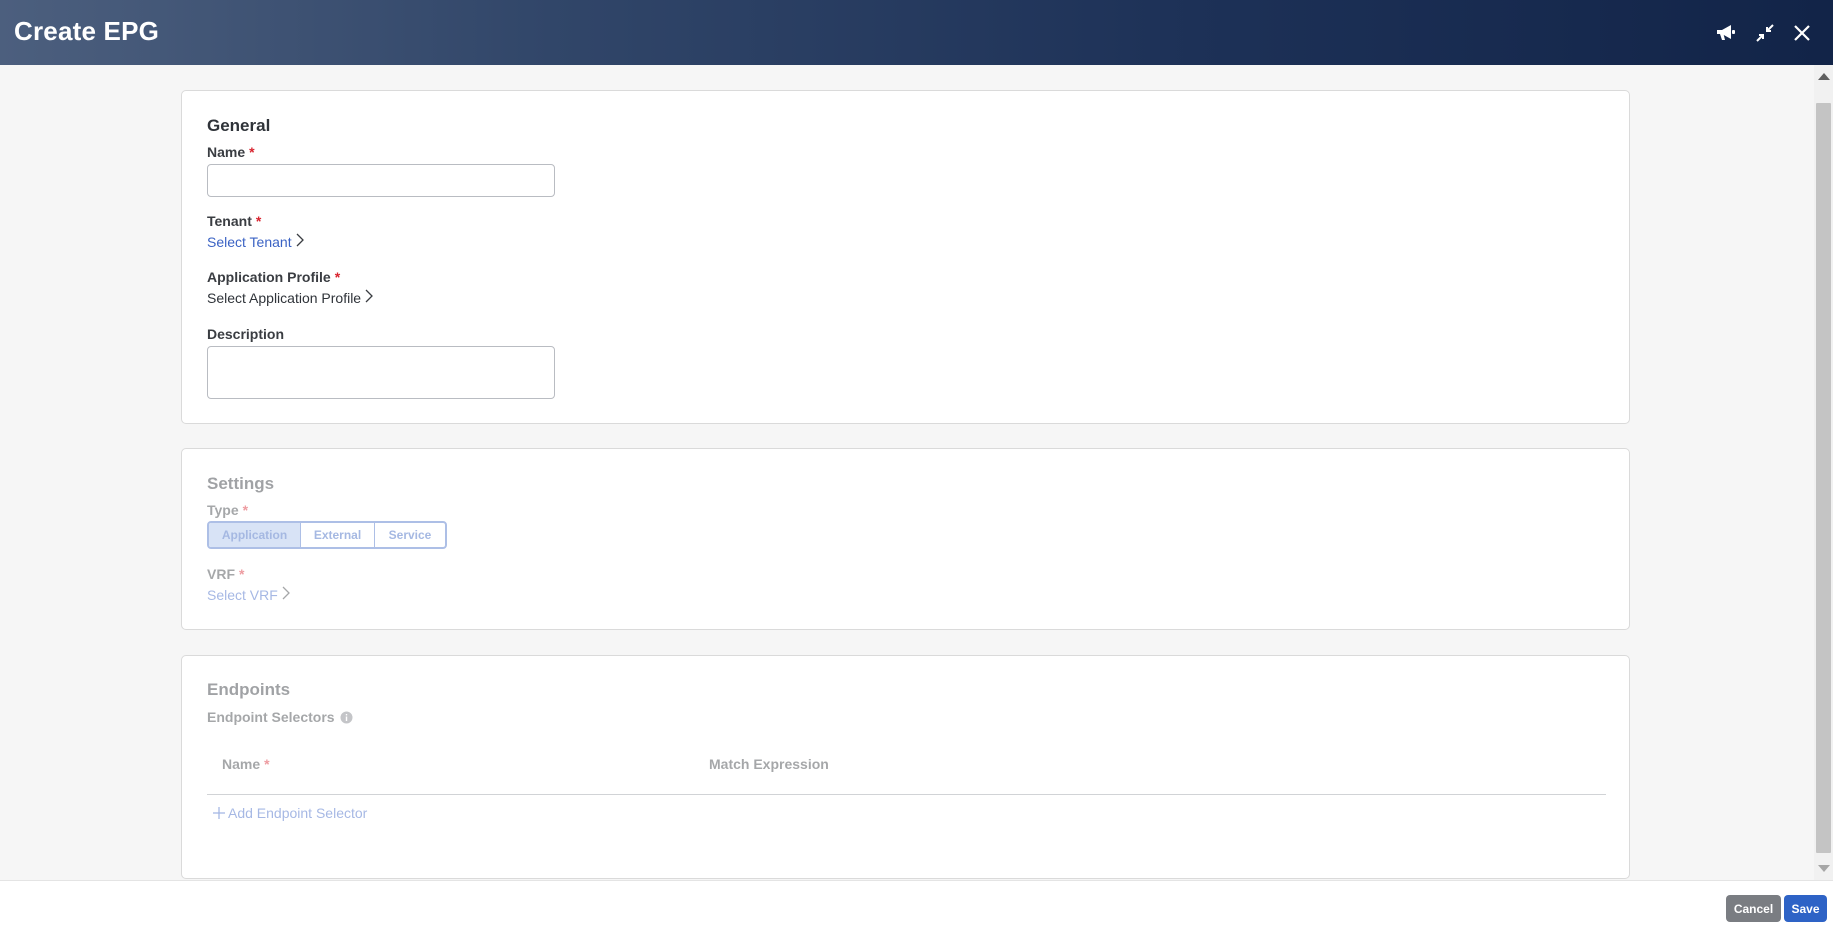 The image size is (1833, 925). What do you see at coordinates (271, 717) in the screenshot?
I see `endpoint-selectors-text: Endpoint Selectors` at bounding box center [271, 717].